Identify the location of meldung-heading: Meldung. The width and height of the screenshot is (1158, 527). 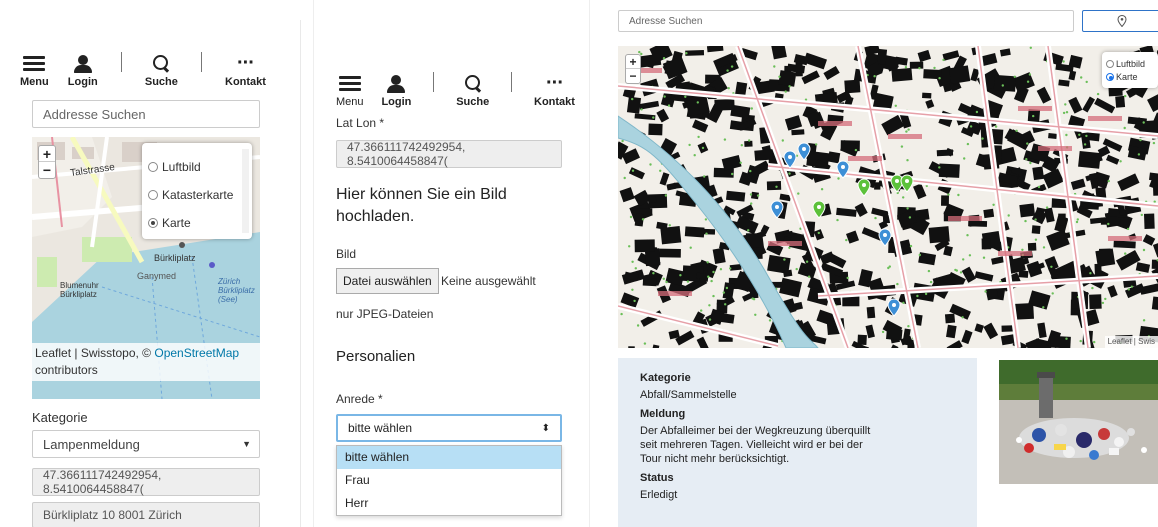
(663, 414).